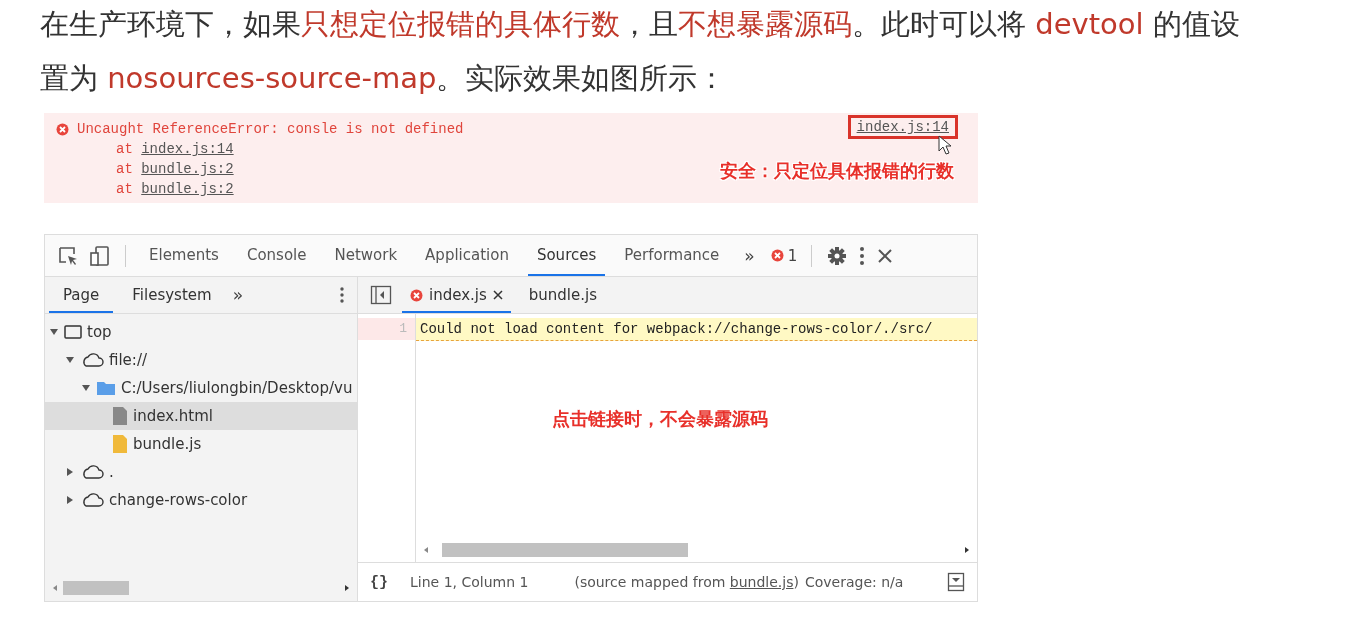 The image size is (1370, 644). I want to click on stack-trace-line: at index.js:14, so click(175, 149).